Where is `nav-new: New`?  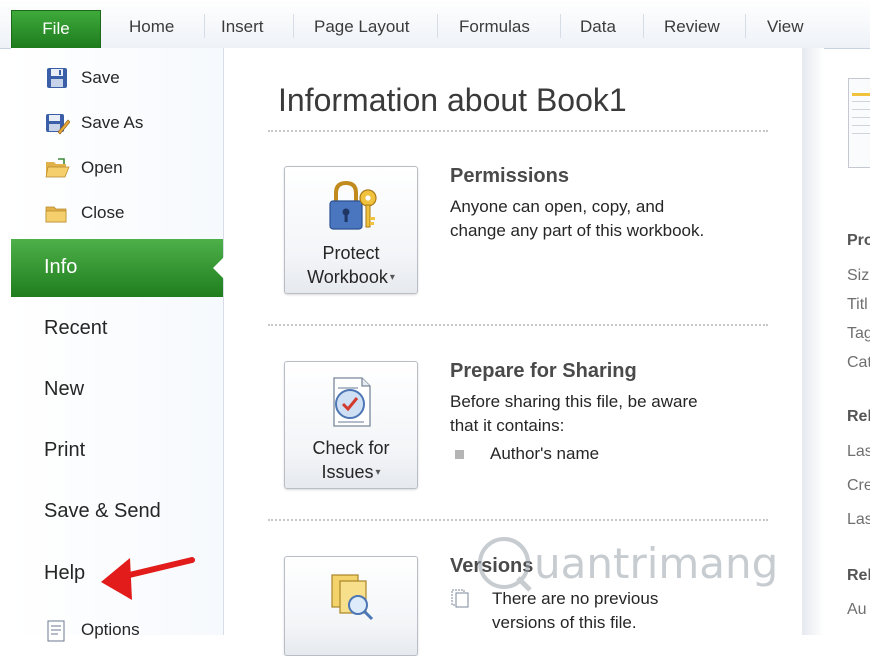 nav-new: New is located at coordinates (117, 390).